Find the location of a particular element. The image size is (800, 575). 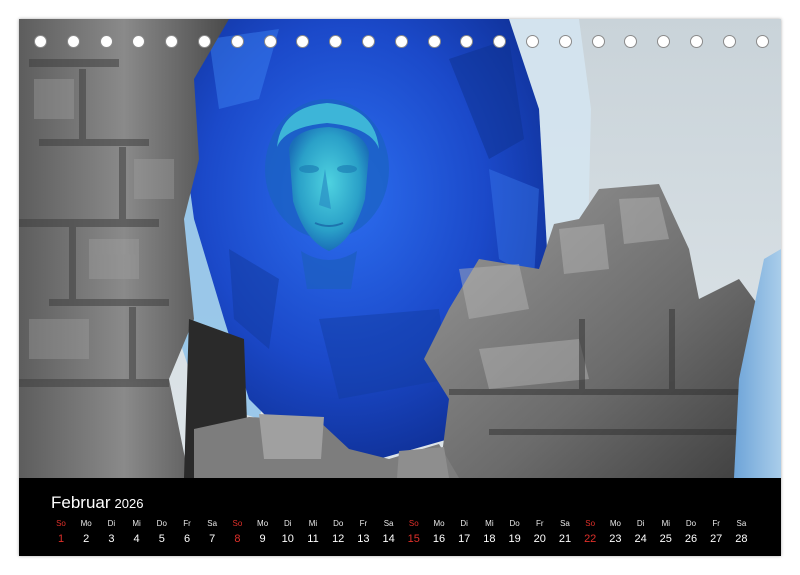

day-number: 7 is located at coordinates (212, 539).